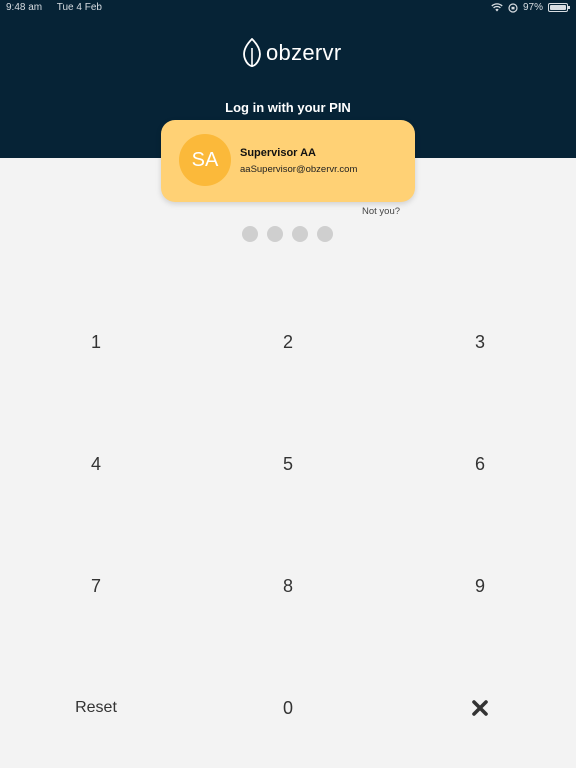  Describe the element at coordinates (480, 586) in the screenshot. I see `key-9: 9` at that location.